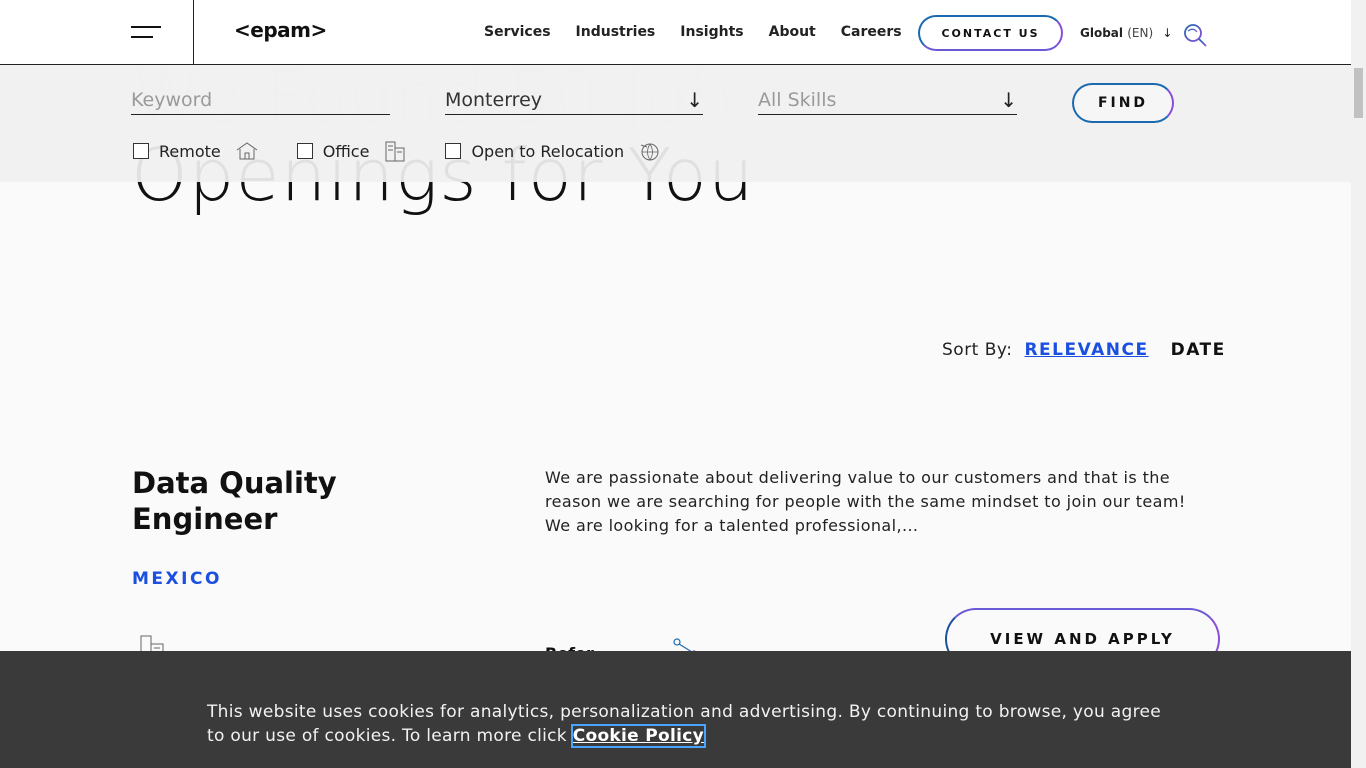 The width and height of the screenshot is (1366, 768). What do you see at coordinates (190, 151) in the screenshot?
I see `remote-label: Remote` at bounding box center [190, 151].